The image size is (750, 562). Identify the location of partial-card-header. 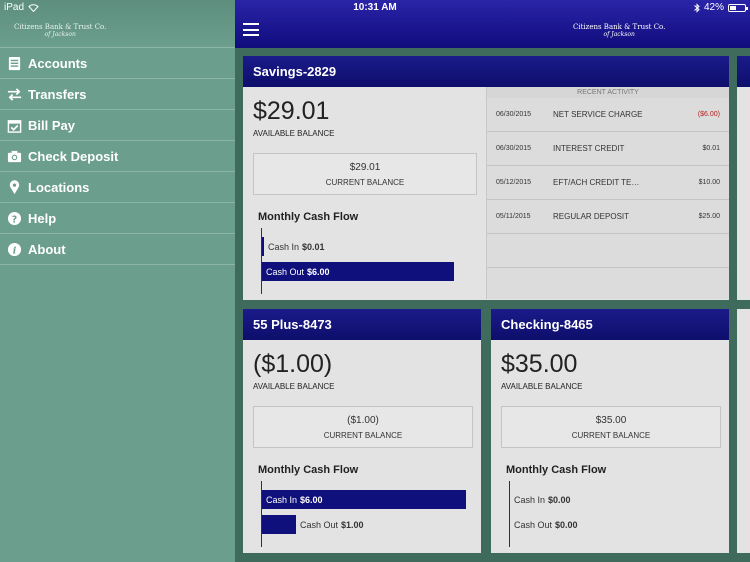
(743, 71).